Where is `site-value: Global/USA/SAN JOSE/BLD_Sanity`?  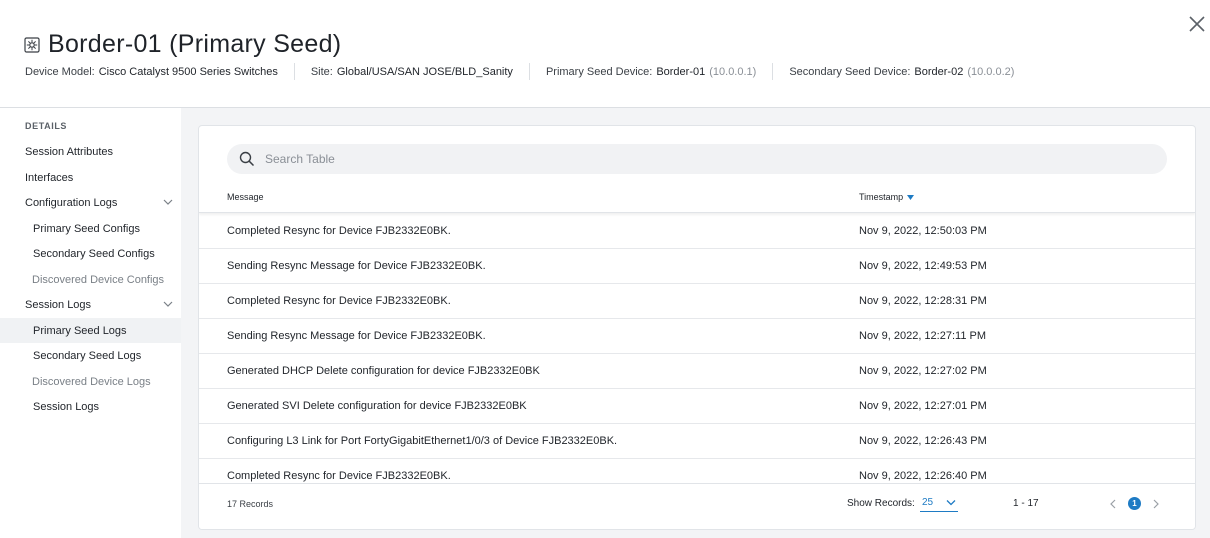 site-value: Global/USA/SAN JOSE/BLD_Sanity is located at coordinates (424, 71).